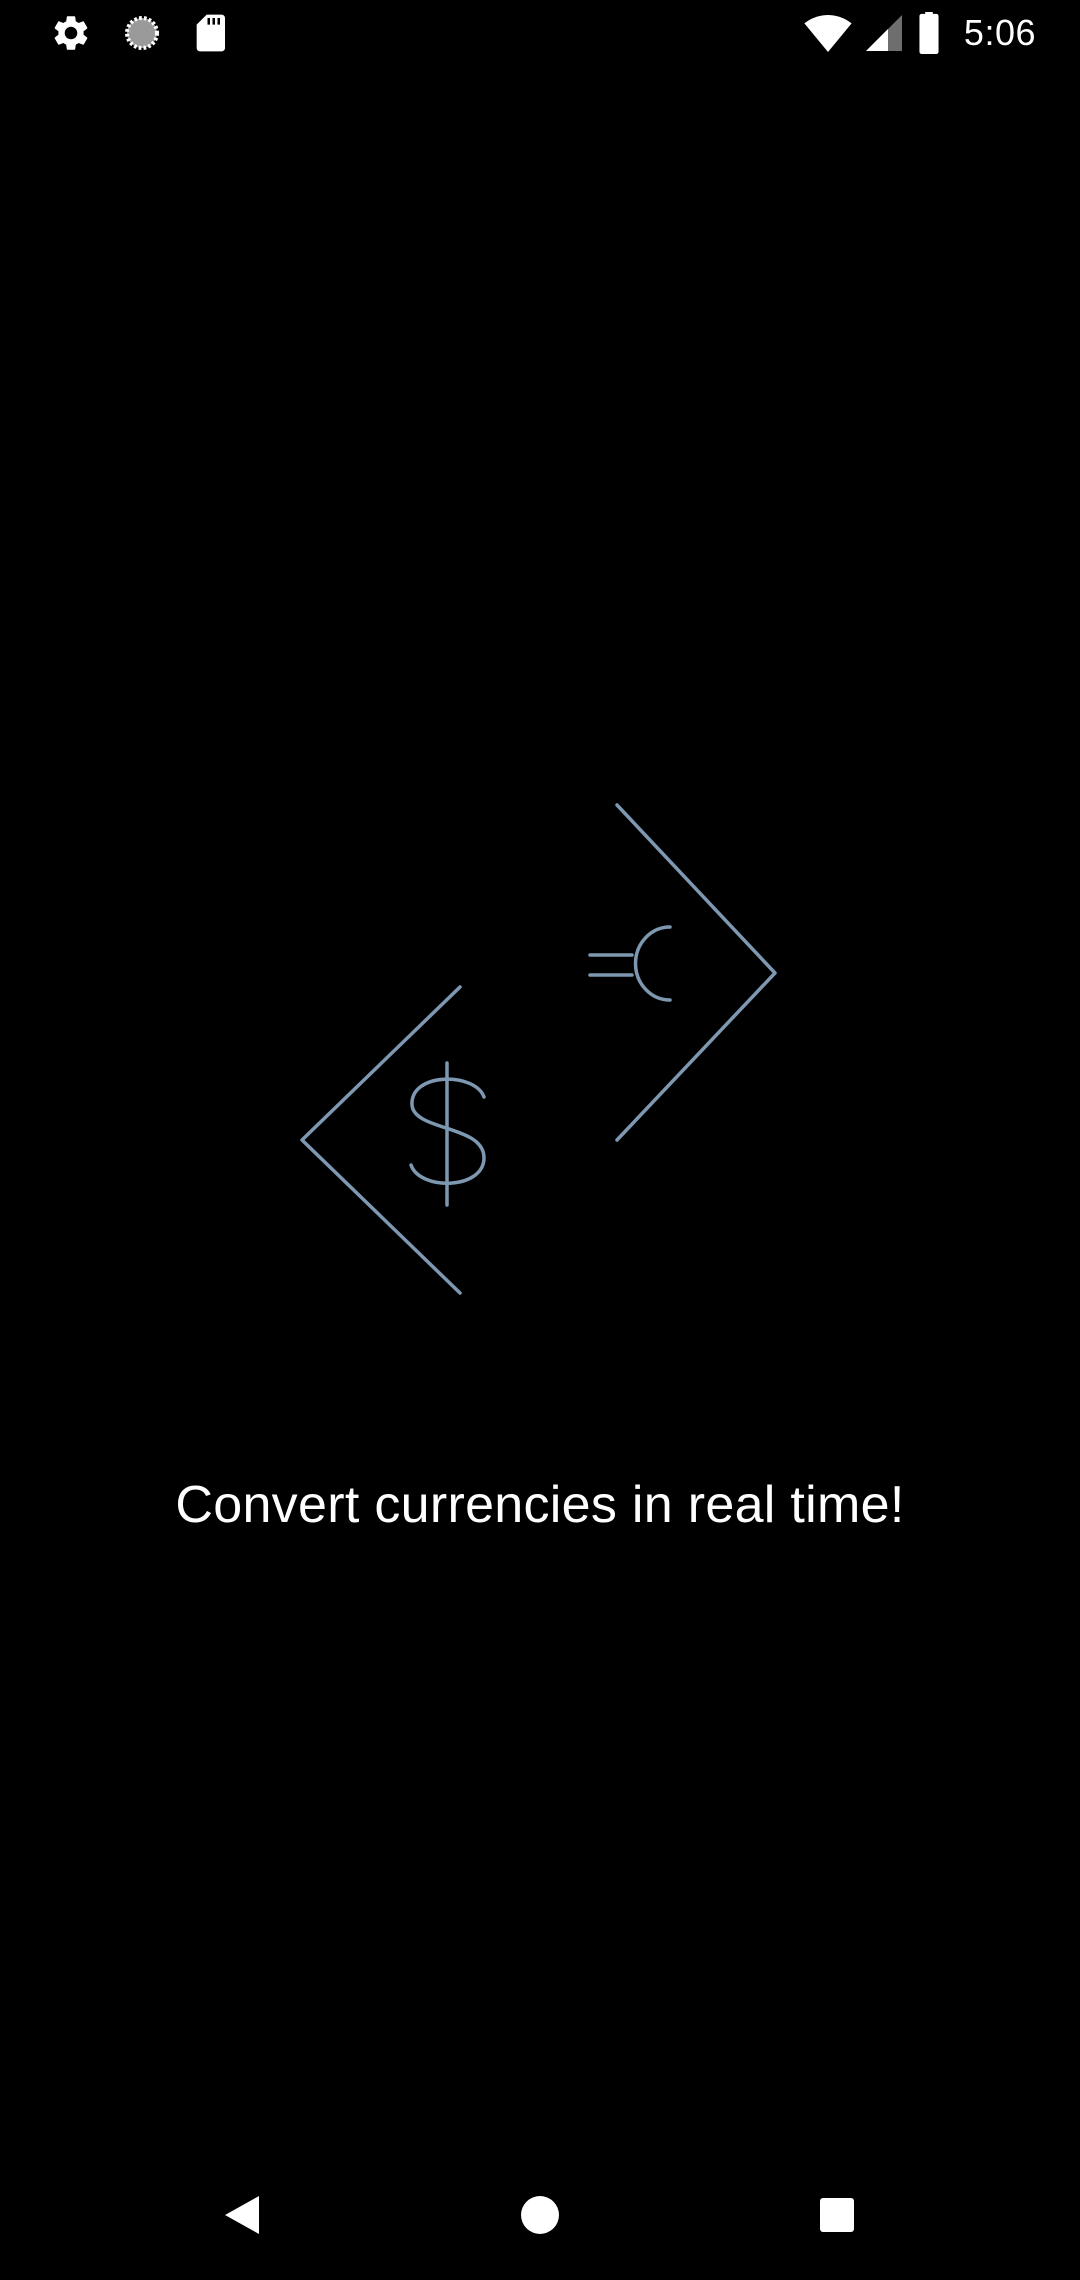  What do you see at coordinates (142, 33) in the screenshot?
I see `sync-icon` at bounding box center [142, 33].